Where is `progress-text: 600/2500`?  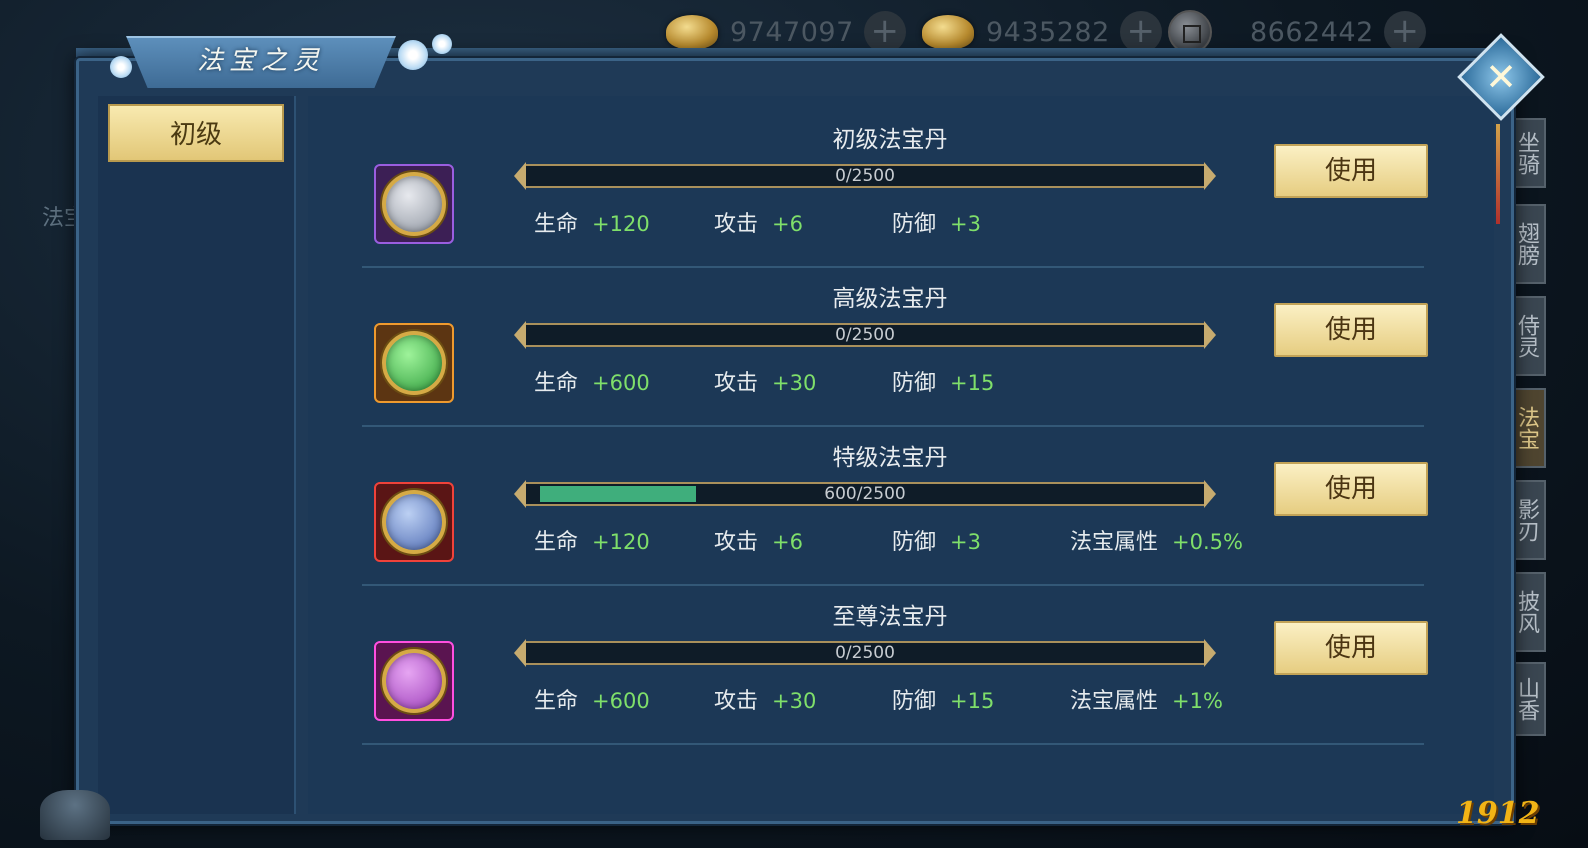
progress-text: 600/2500 is located at coordinates (865, 494).